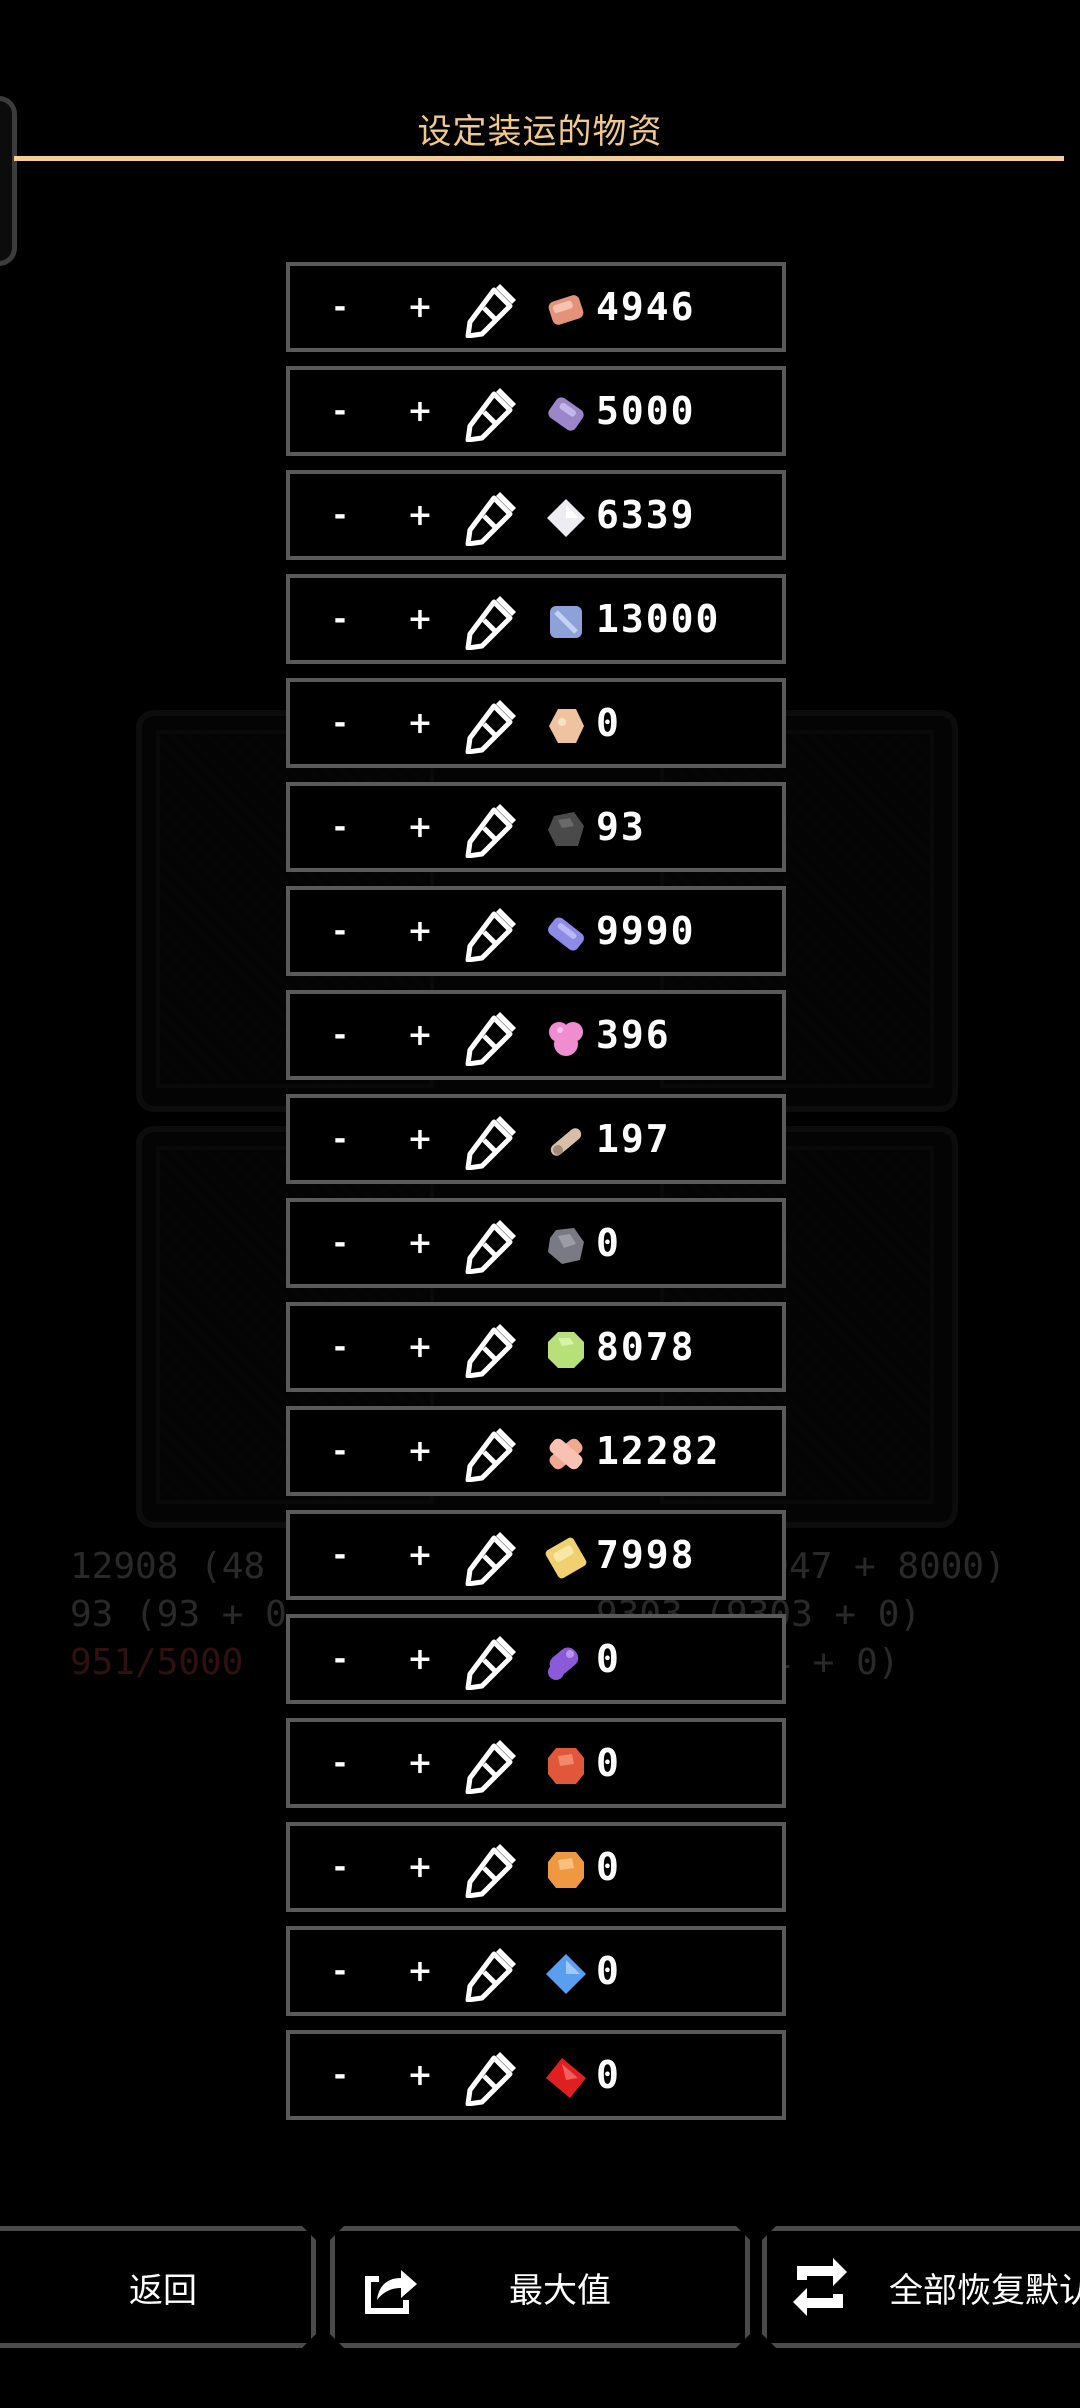 The width and height of the screenshot is (1080, 2408). I want to click on resource-row: - +4946, so click(536, 307).